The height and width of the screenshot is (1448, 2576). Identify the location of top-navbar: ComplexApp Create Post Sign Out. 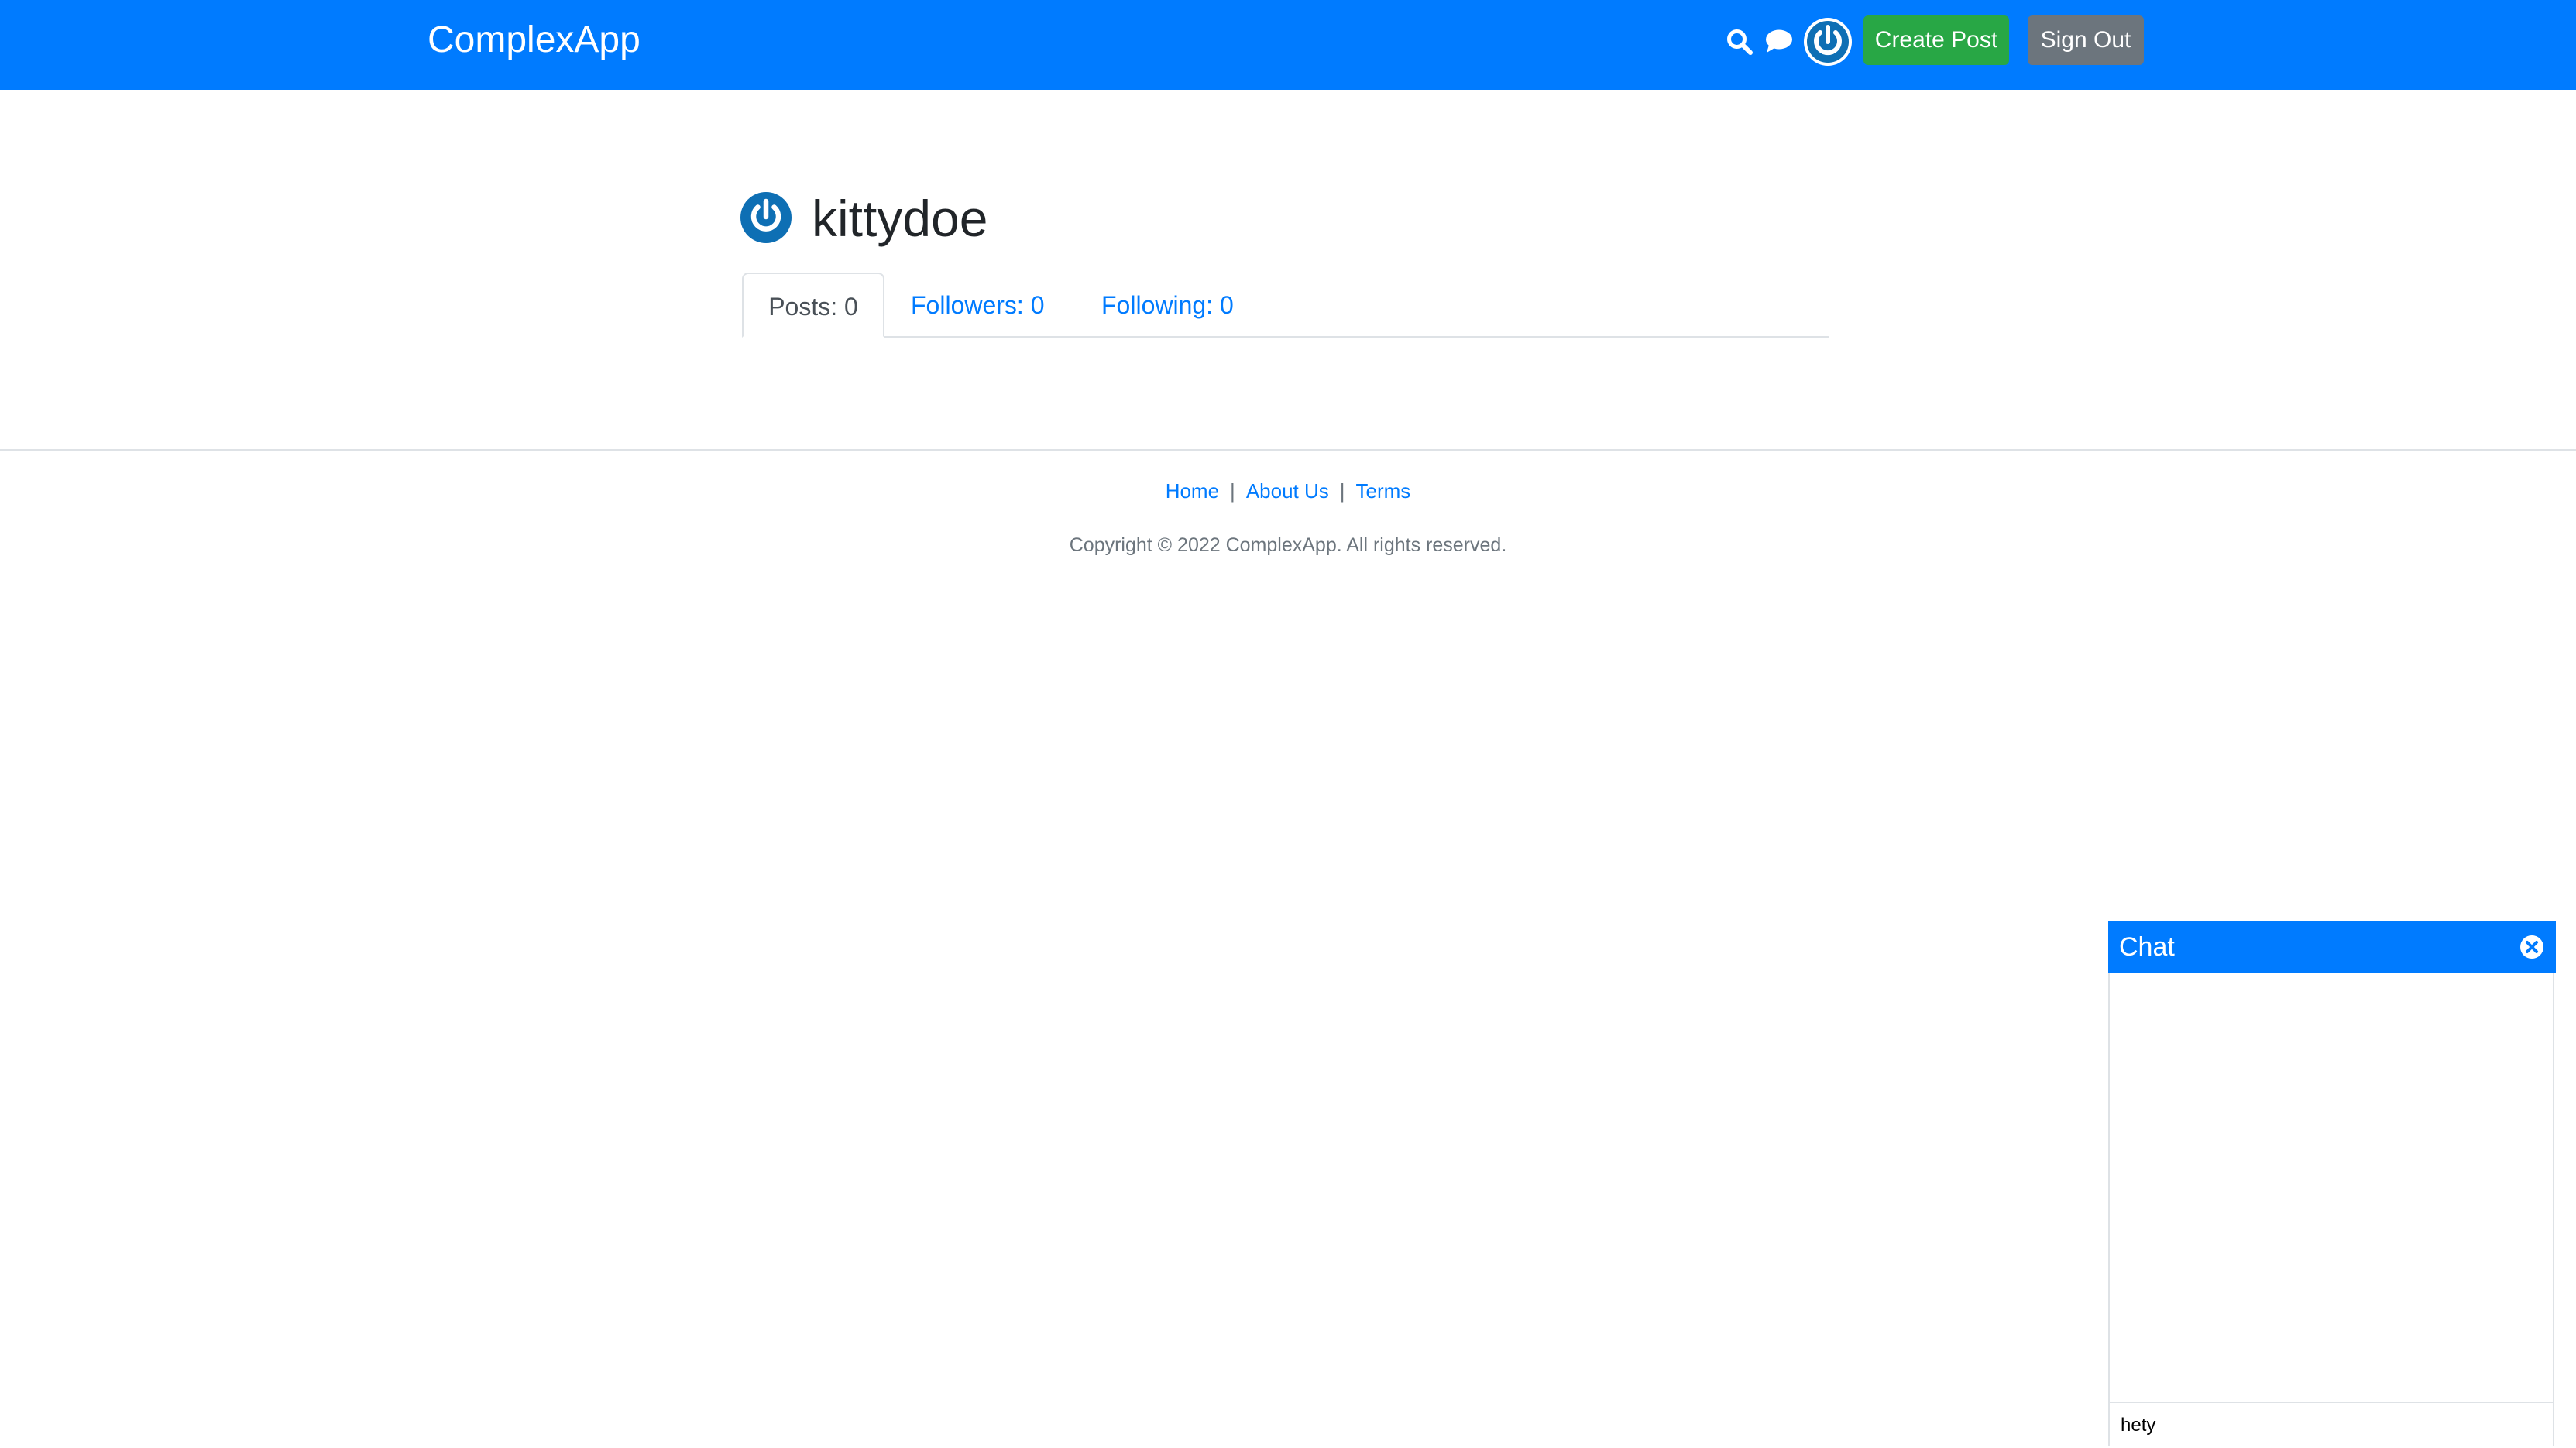
(1288, 45).